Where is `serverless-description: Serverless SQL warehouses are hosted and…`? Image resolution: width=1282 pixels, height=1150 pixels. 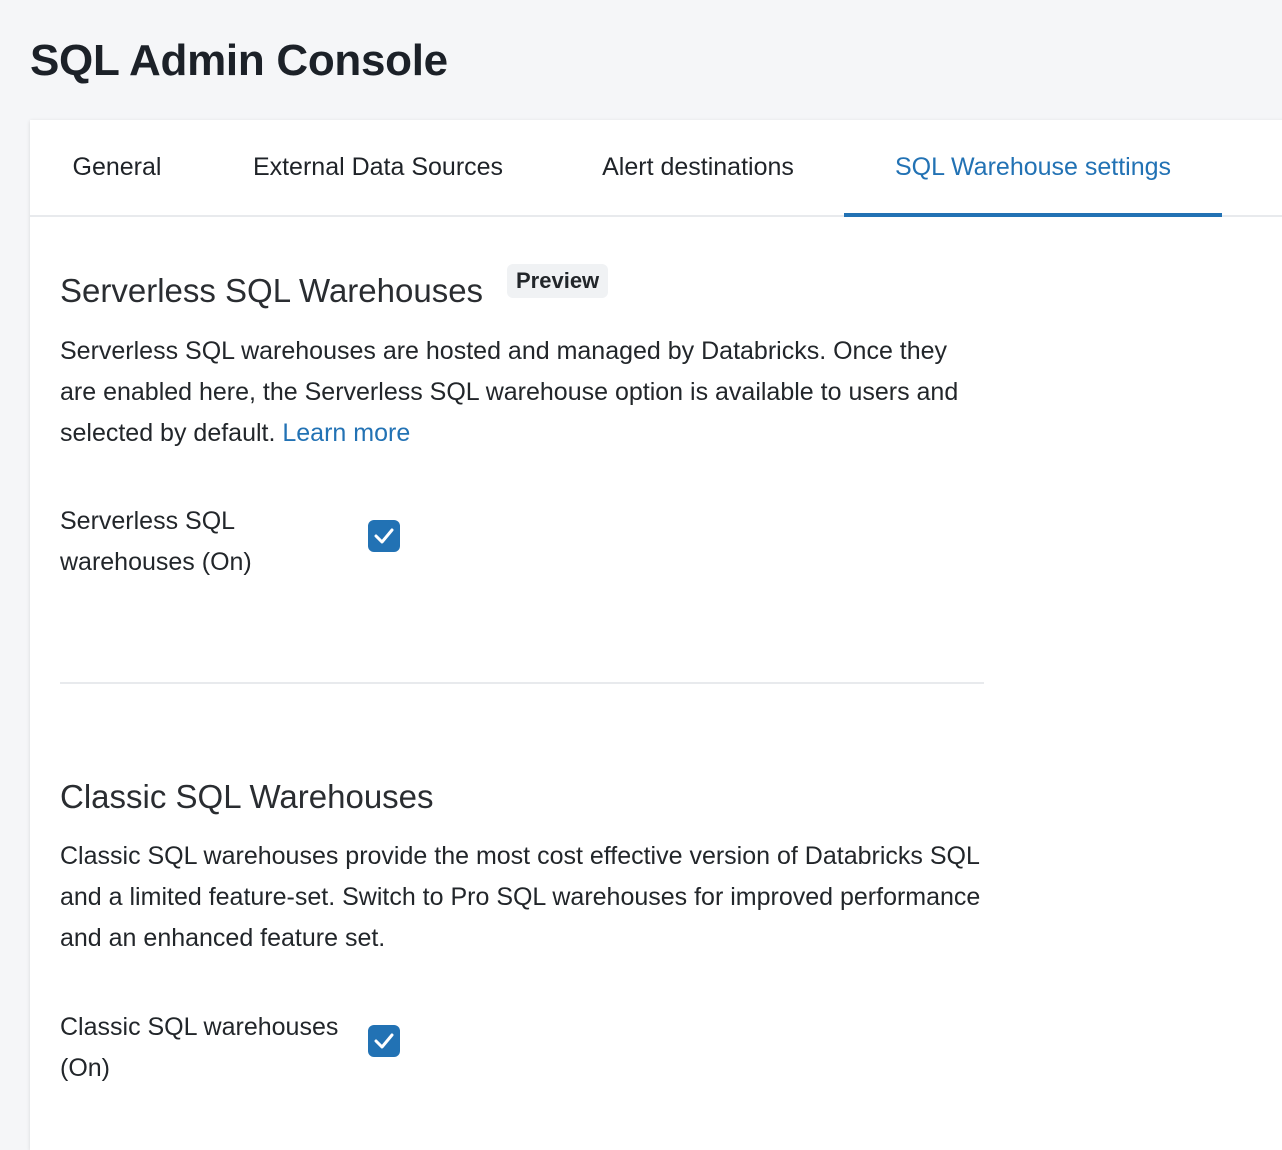
serverless-description: Serverless SQL warehouses are hosted and… is located at coordinates (525, 392).